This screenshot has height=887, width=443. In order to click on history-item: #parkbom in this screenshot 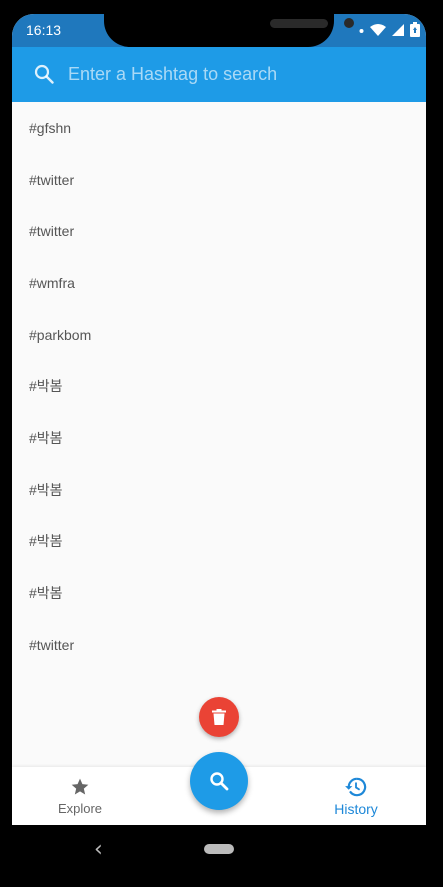, I will do `click(219, 335)`.